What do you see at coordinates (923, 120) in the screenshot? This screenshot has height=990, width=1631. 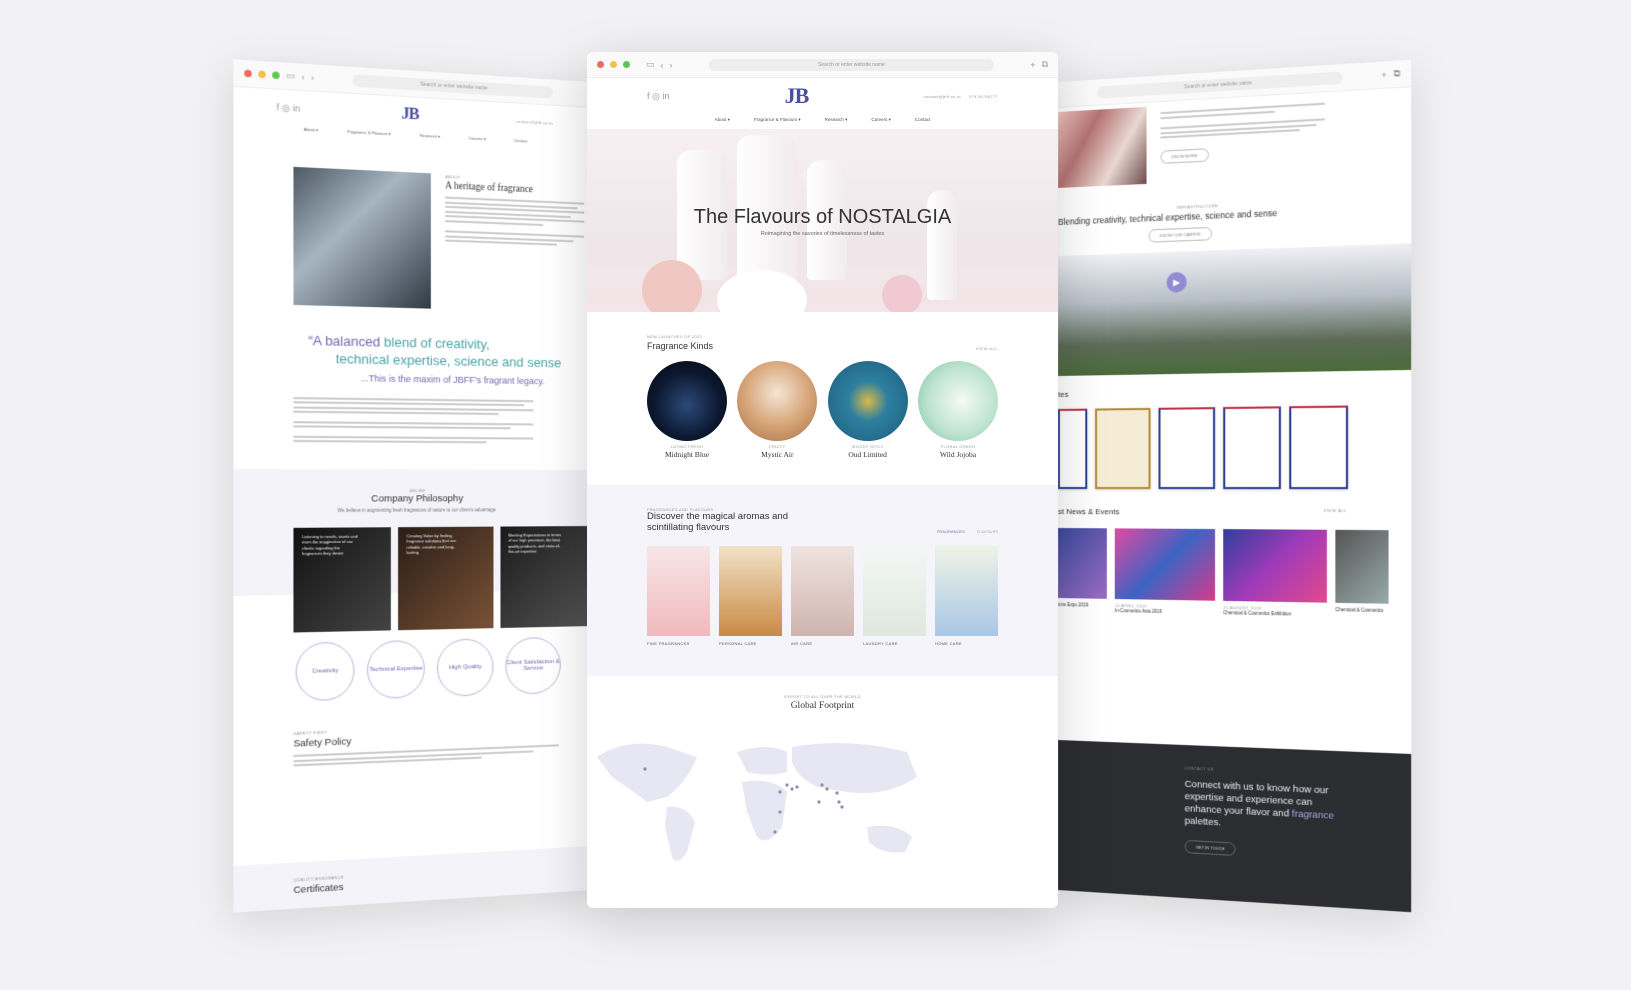 I see `nav-item-contact: Contact` at bounding box center [923, 120].